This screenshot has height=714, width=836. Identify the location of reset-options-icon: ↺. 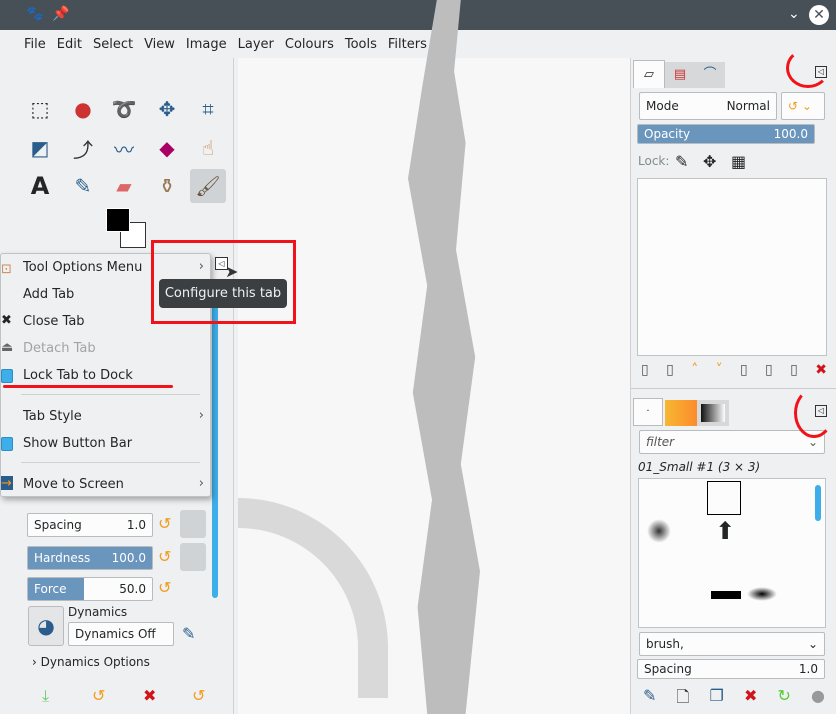
(198, 695).